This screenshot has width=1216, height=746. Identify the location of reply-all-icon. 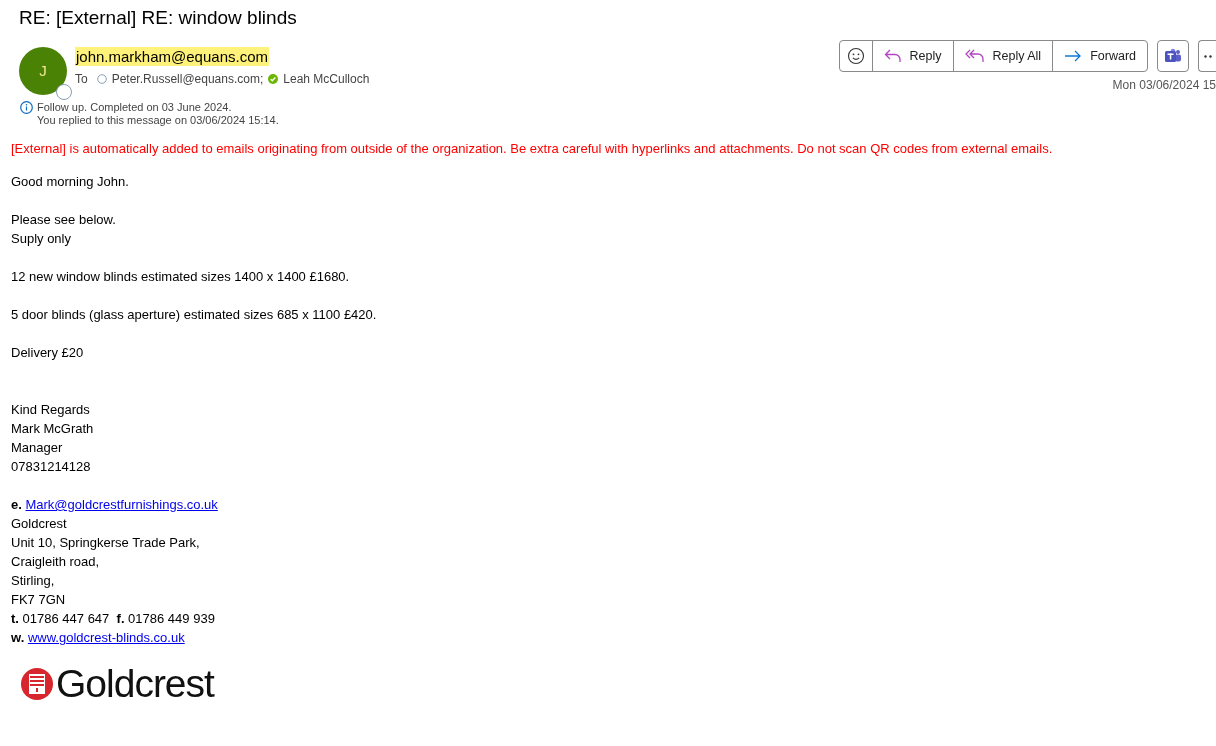
(974, 56).